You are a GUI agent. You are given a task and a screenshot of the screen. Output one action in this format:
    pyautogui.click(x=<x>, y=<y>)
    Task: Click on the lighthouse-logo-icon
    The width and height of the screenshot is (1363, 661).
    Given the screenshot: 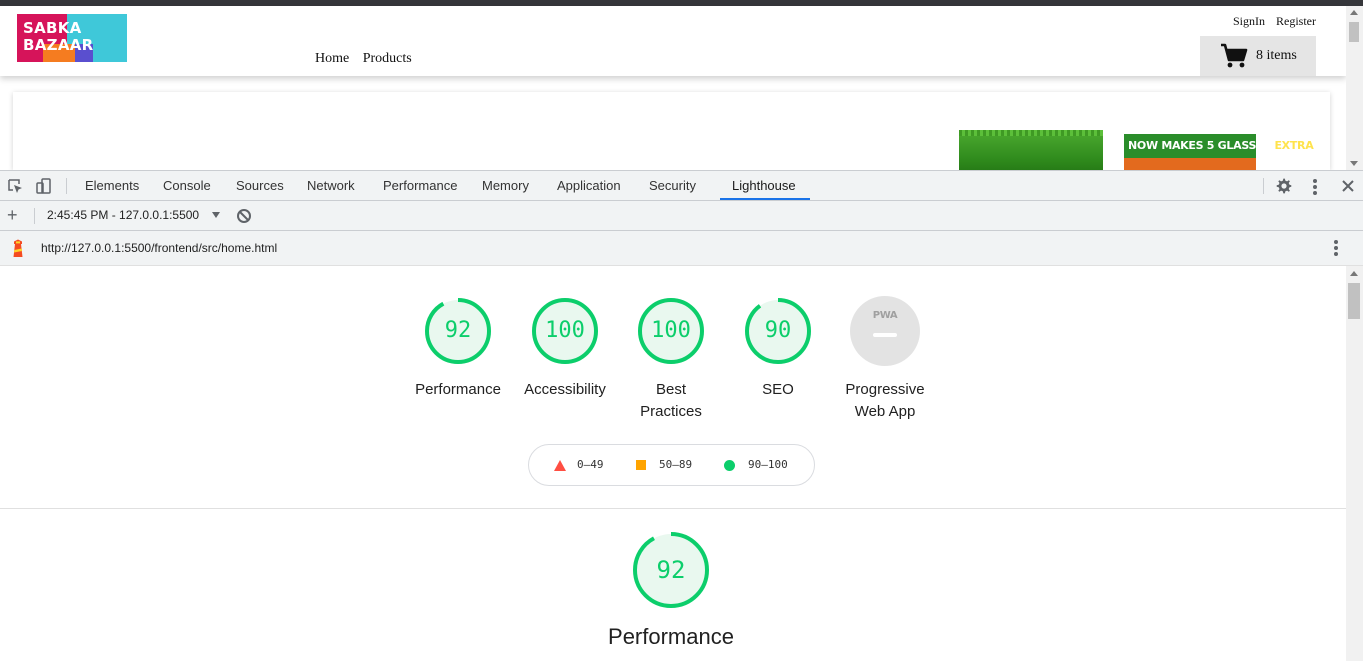 What is the action you would take?
    pyautogui.click(x=18, y=248)
    